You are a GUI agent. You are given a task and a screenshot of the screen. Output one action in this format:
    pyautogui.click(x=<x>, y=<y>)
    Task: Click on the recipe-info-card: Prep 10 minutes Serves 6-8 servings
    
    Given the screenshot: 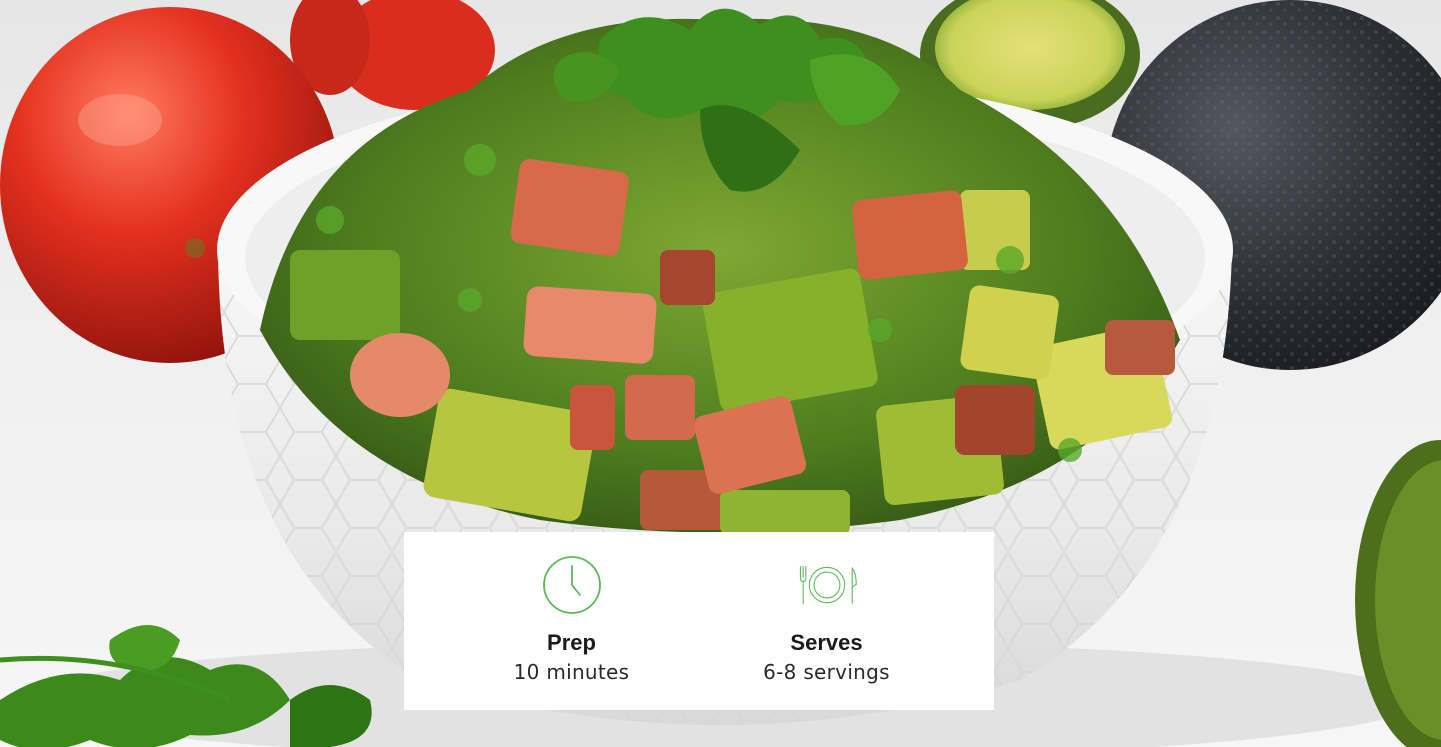 What is the action you would take?
    pyautogui.click(x=699, y=621)
    